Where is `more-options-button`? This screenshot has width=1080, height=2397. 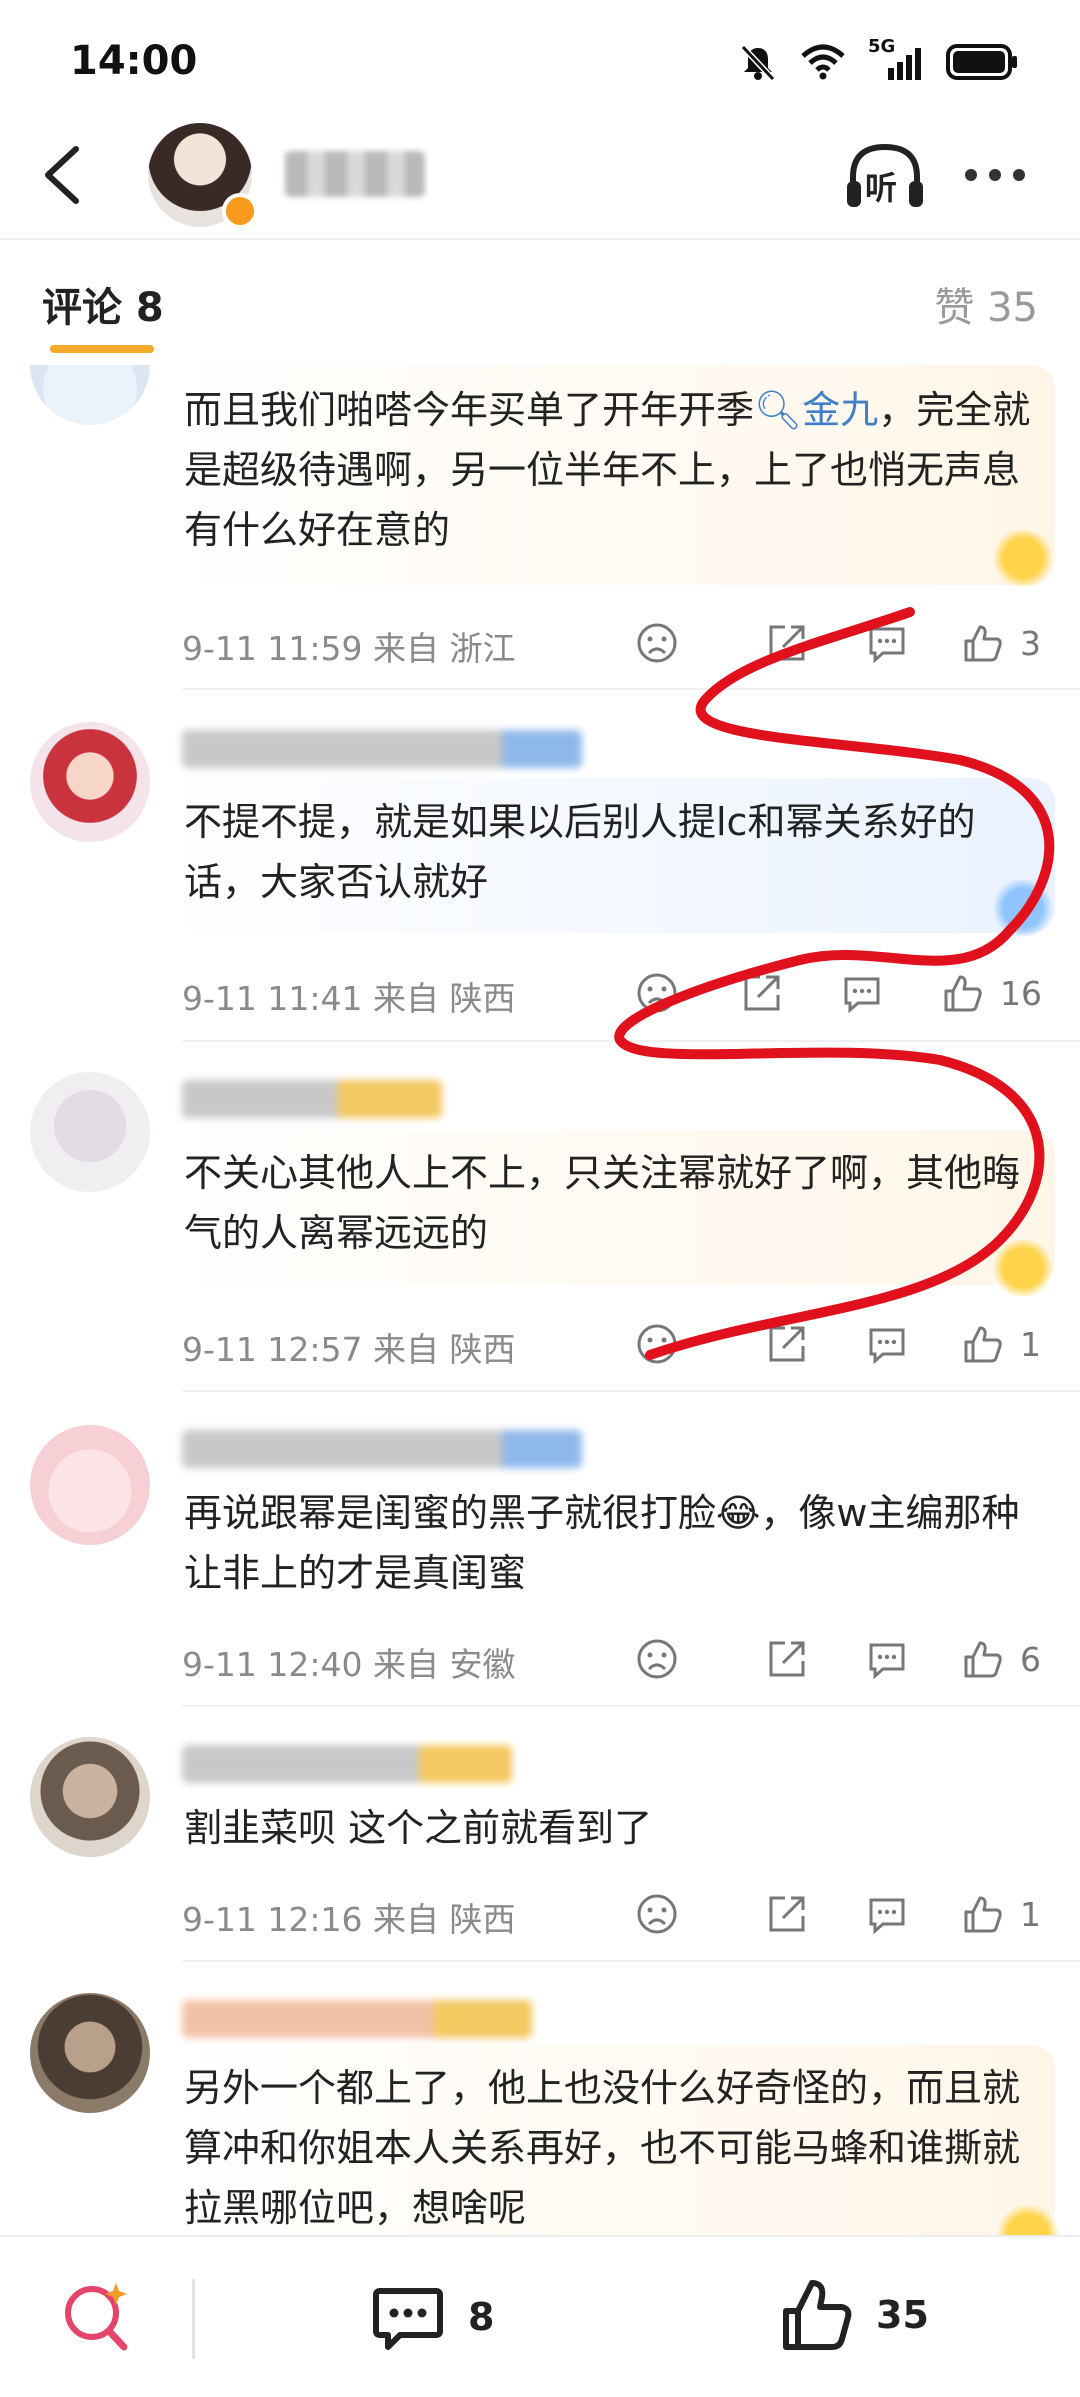
more-options-button is located at coordinates (1000, 175).